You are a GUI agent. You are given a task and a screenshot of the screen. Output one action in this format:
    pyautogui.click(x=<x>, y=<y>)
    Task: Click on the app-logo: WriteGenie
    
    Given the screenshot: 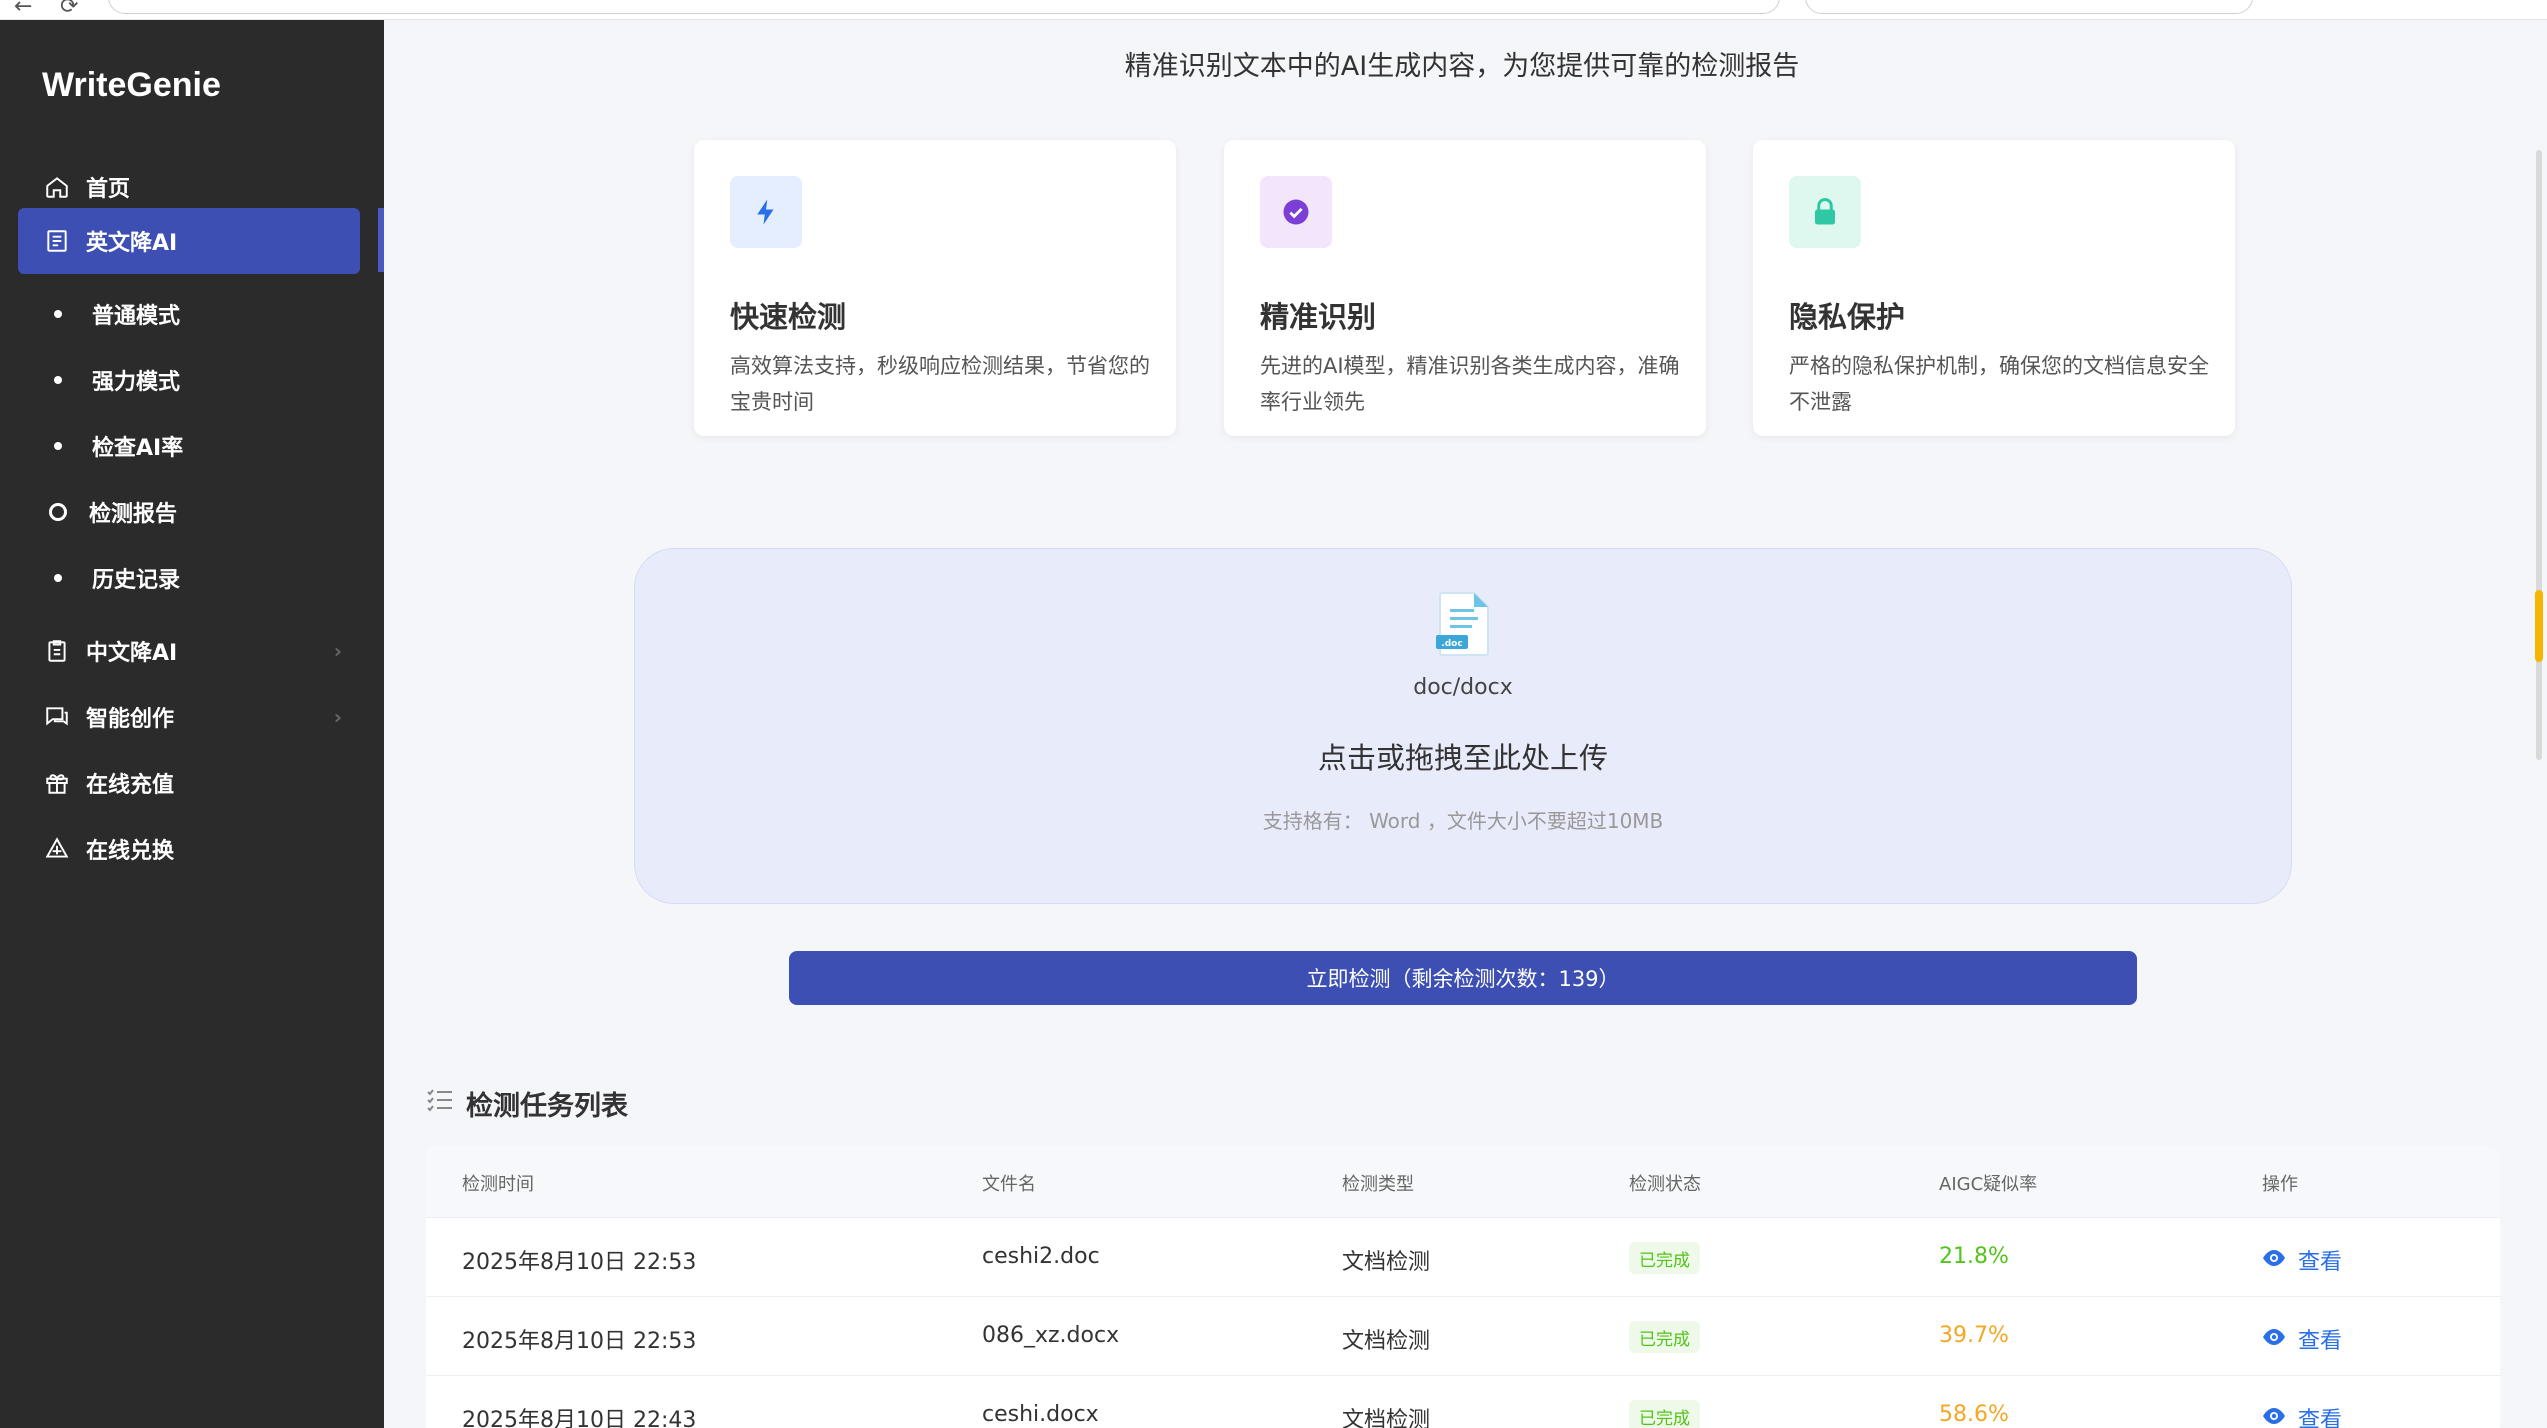 What is the action you would take?
    pyautogui.click(x=131, y=85)
    